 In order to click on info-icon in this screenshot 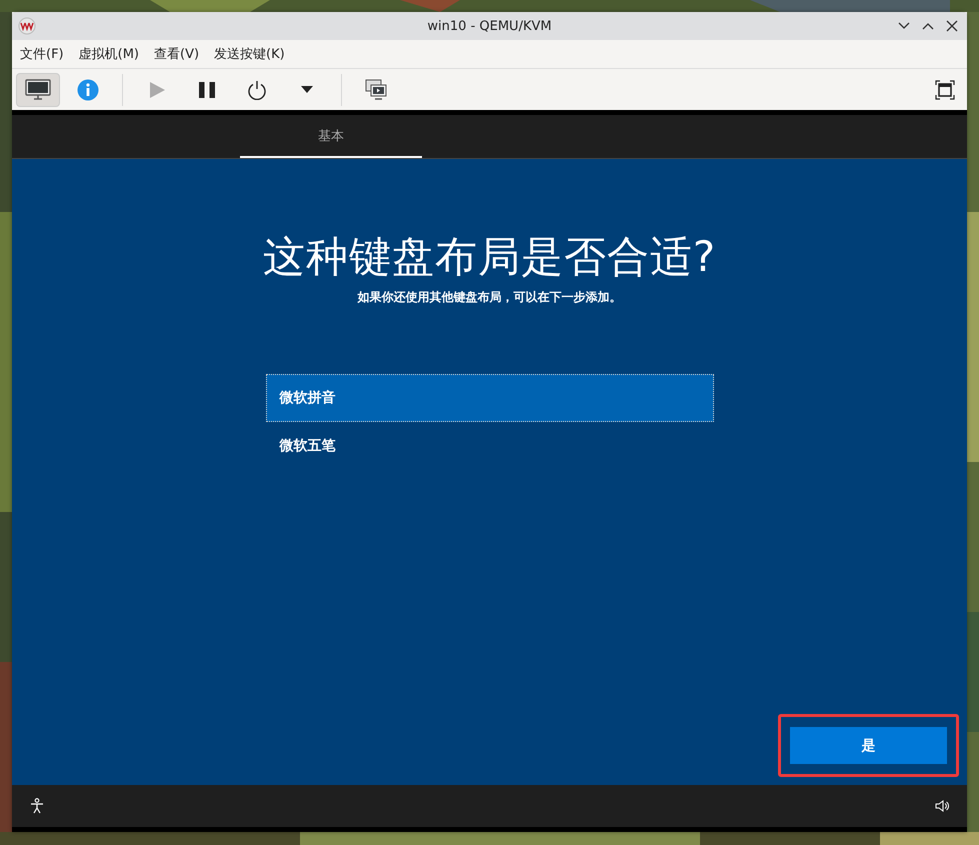, I will do `click(88, 89)`.